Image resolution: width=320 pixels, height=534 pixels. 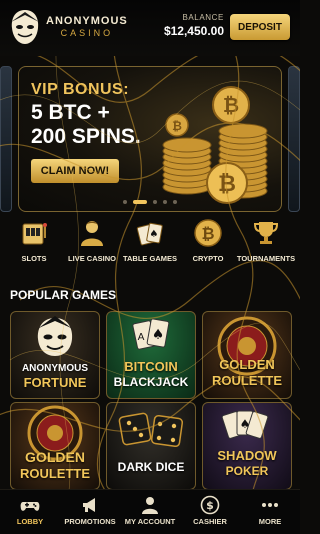 What do you see at coordinates (193, 31) in the screenshot?
I see `balance-value: $12,450.00` at bounding box center [193, 31].